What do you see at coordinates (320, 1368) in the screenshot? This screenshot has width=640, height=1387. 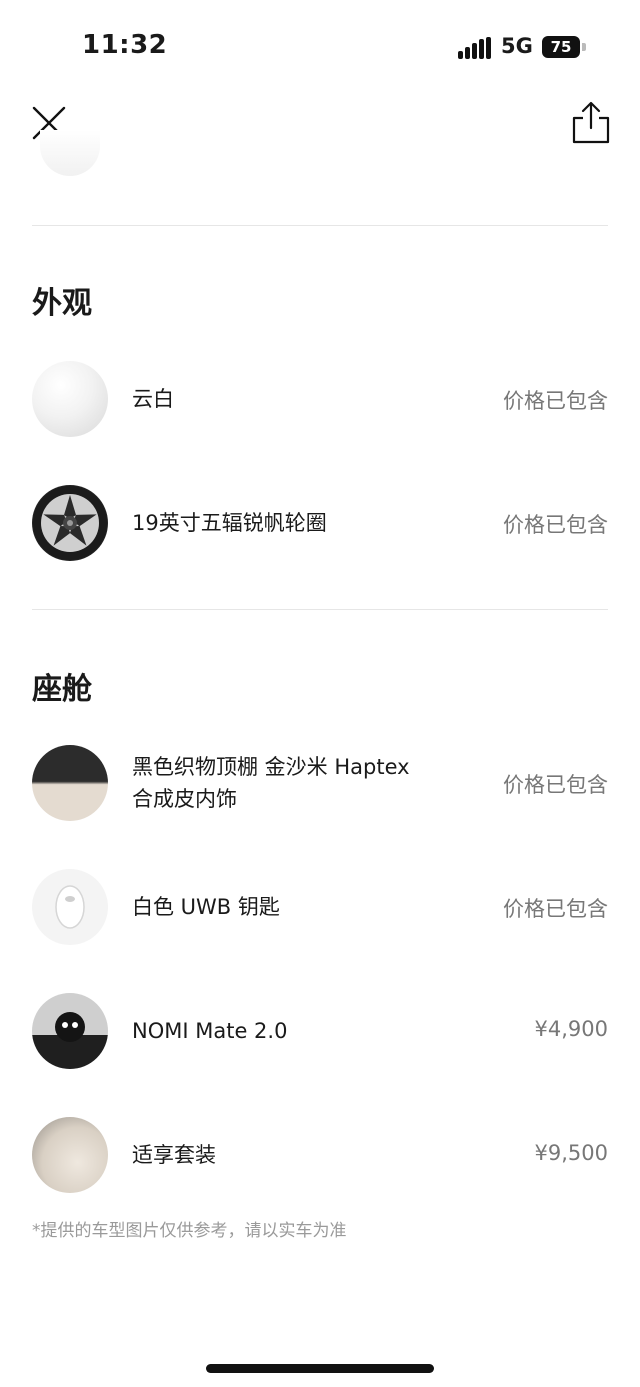 I see `home-indicator` at bounding box center [320, 1368].